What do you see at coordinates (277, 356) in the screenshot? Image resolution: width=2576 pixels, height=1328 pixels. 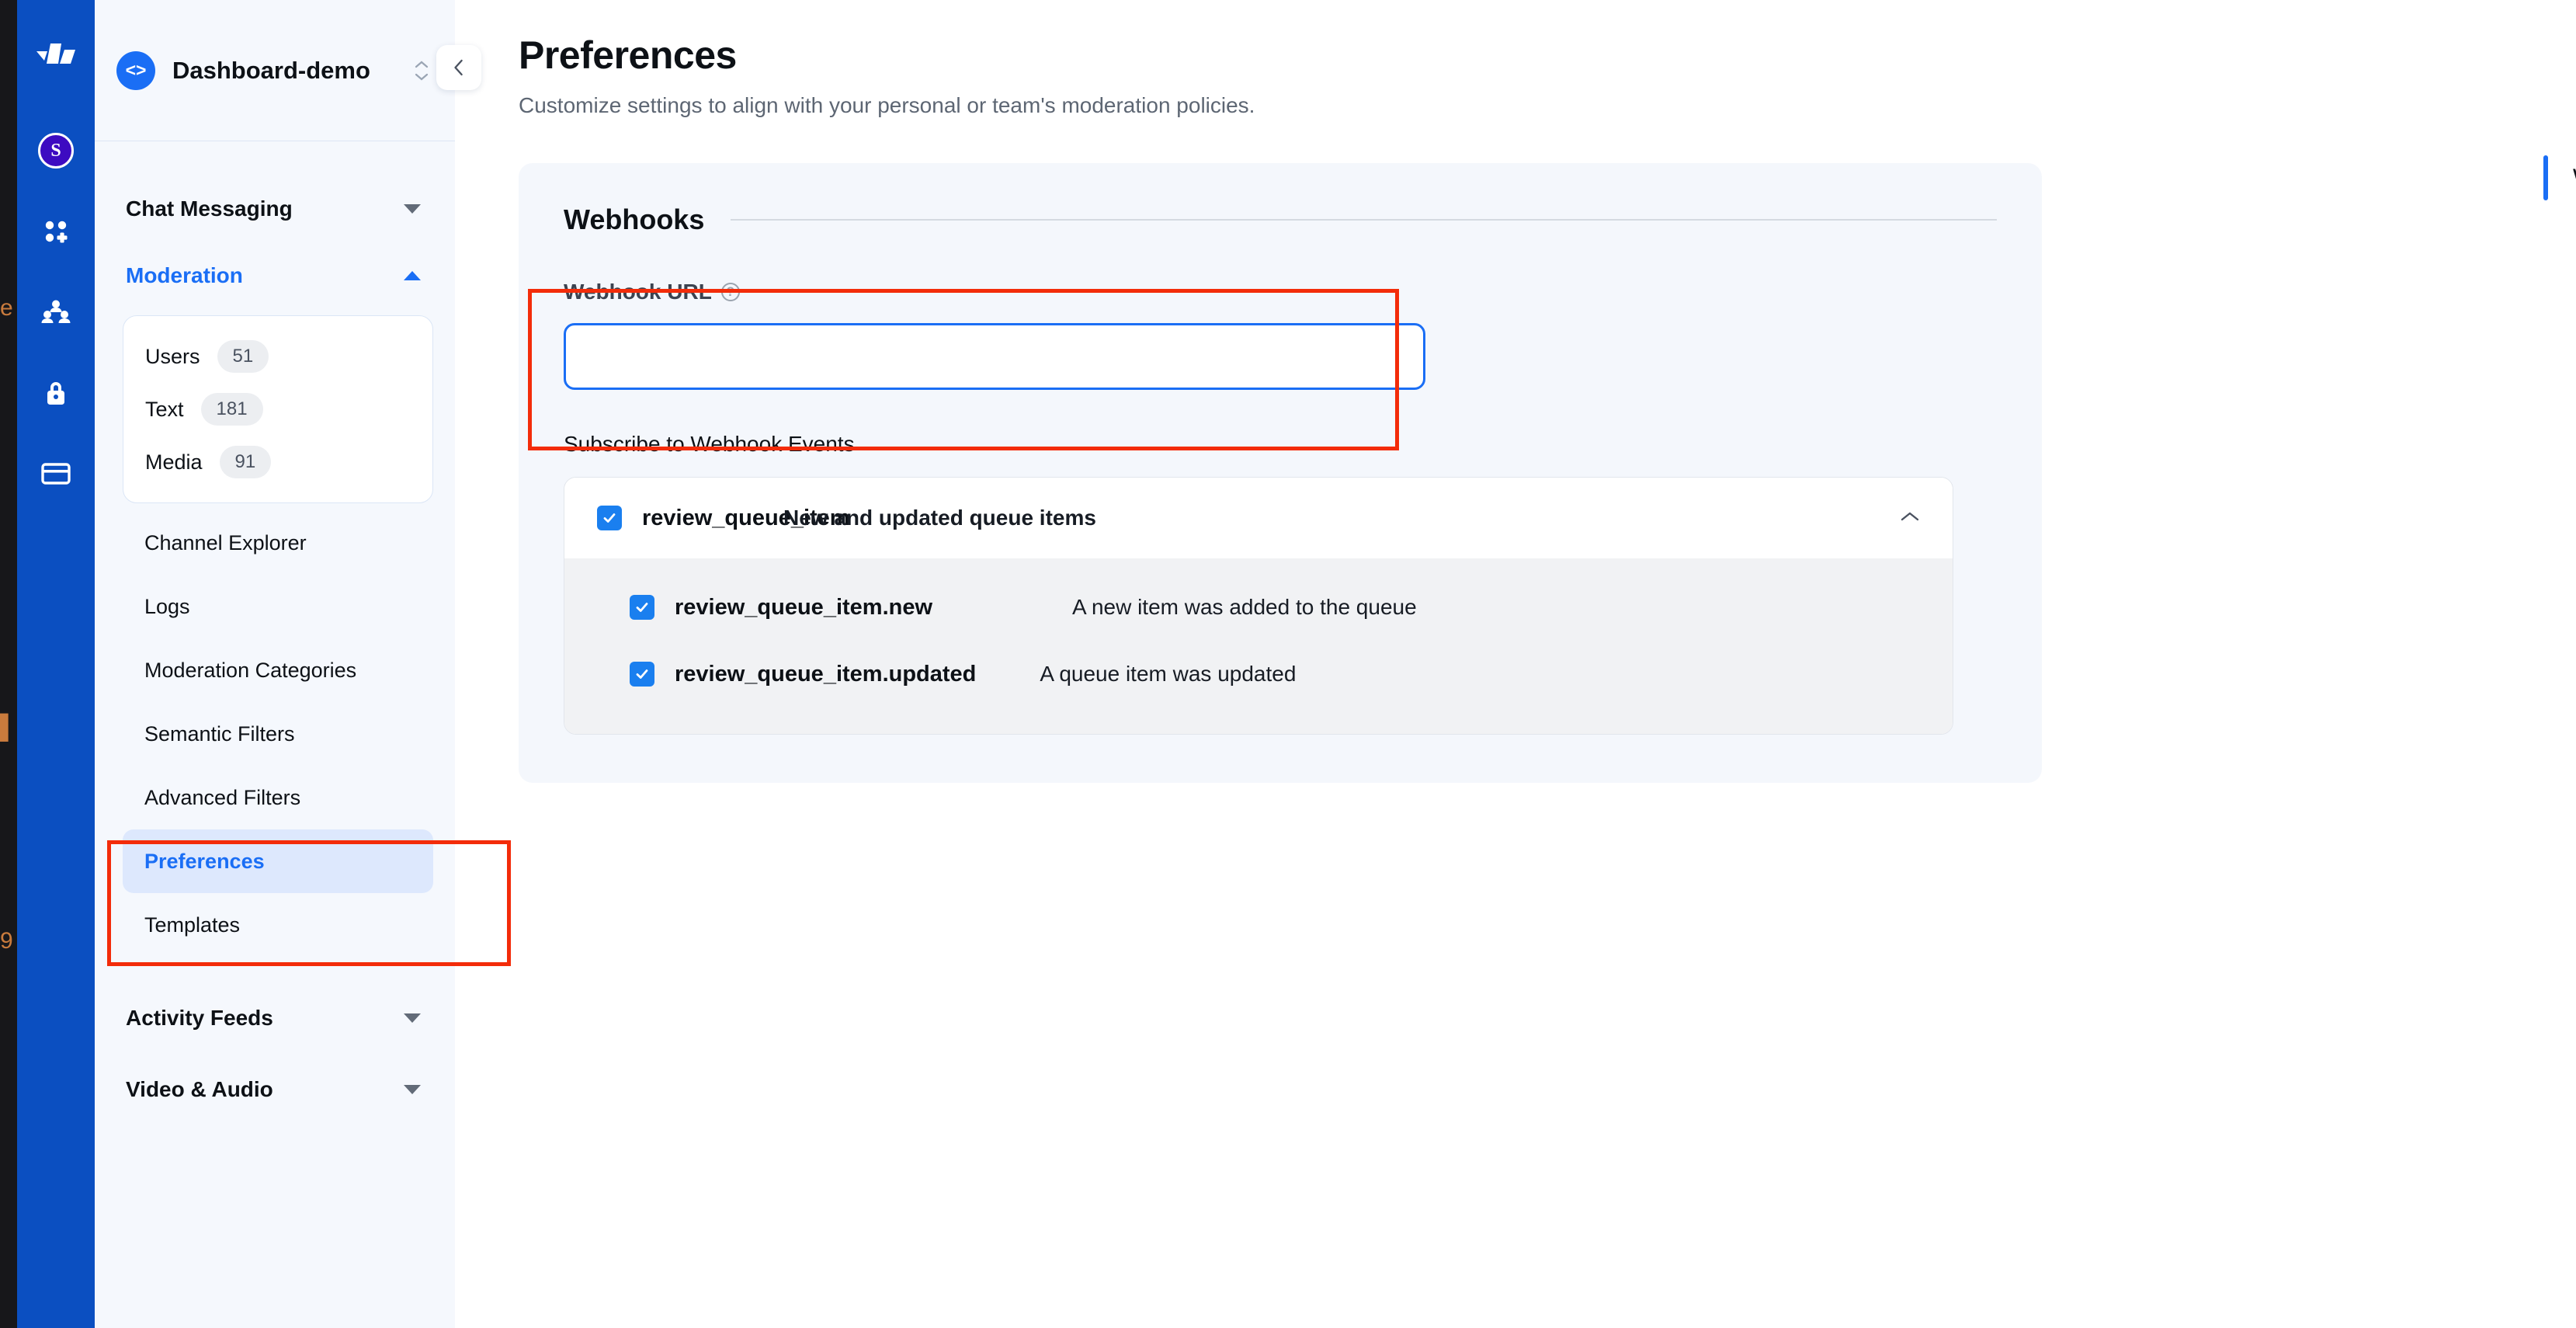 I see `sidebar-item-users: Users 51` at bounding box center [277, 356].